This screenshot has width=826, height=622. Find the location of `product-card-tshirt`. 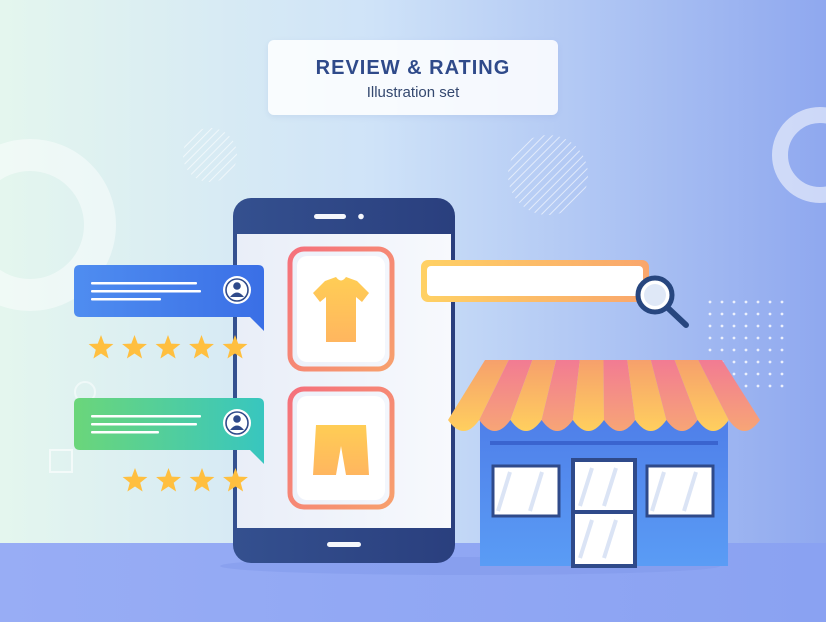

product-card-tshirt is located at coordinates (341, 309).